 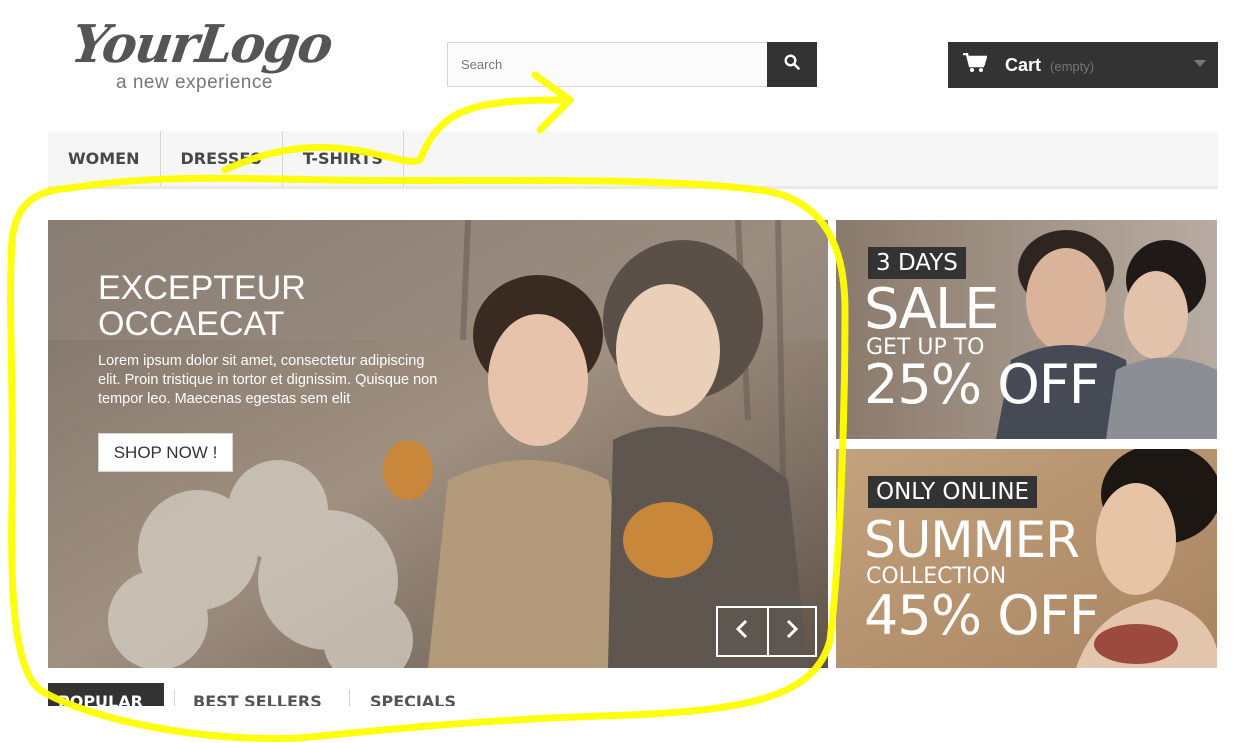 What do you see at coordinates (953, 492) in the screenshot?
I see `promo-badge: ONLY ONLINE` at bounding box center [953, 492].